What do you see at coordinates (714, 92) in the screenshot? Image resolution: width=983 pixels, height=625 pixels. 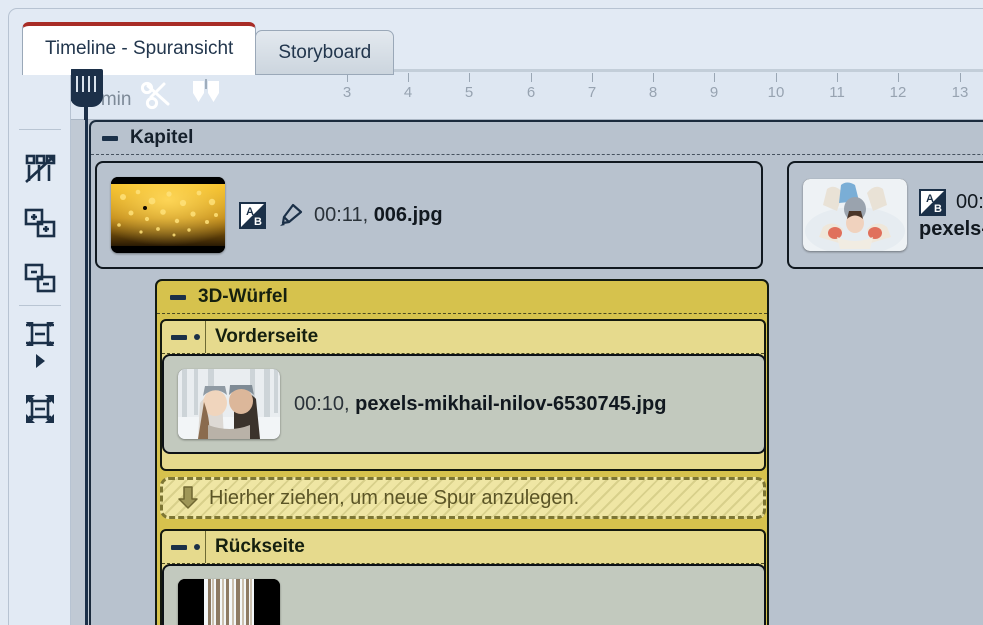 I see `ruler-tick-label: 9` at bounding box center [714, 92].